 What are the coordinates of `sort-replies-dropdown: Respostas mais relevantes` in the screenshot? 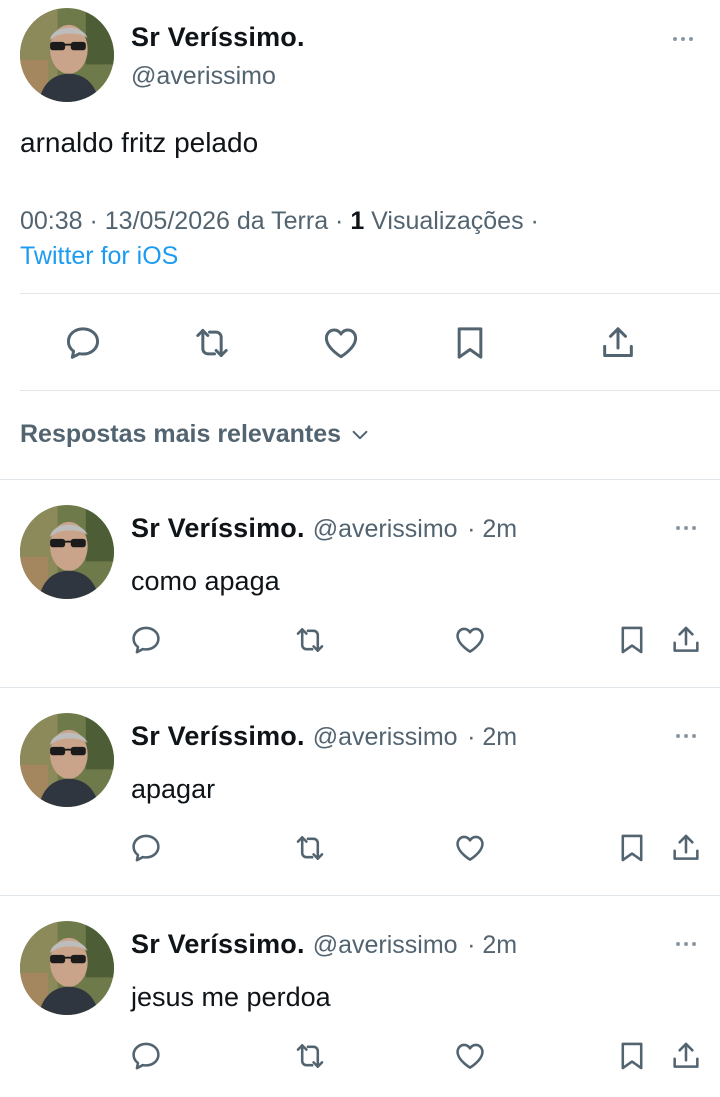 It's located at (195, 434).